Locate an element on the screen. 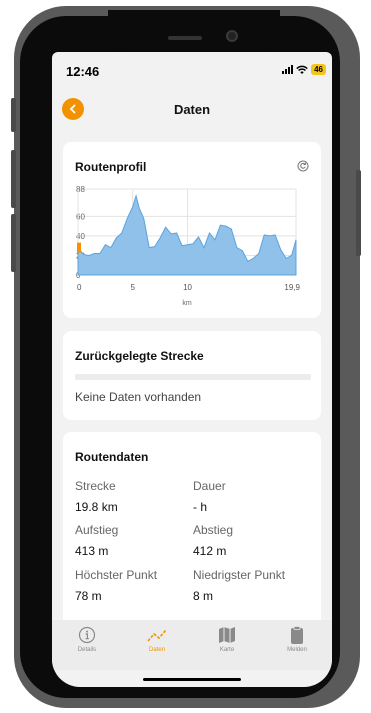 Image resolution: width=371 pixels, height=713 pixels. status-icons: 46 is located at coordinates (304, 69).